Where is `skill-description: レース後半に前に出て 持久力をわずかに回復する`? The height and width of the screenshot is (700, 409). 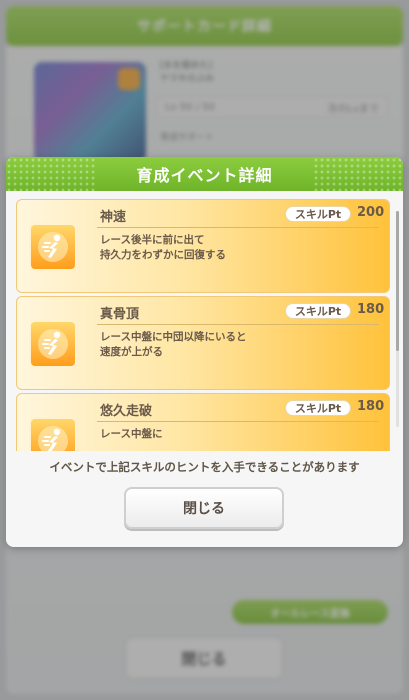 skill-description: レース後半に前に出て 持久力をわずかに回復する is located at coordinates (163, 247).